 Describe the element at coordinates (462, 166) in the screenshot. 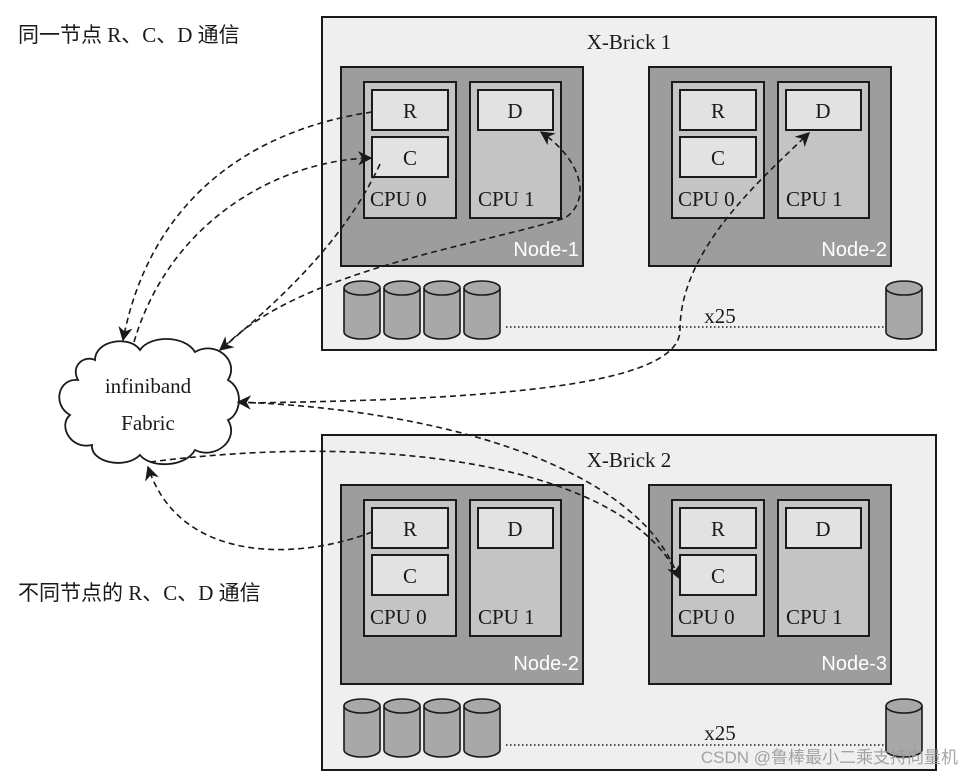

I see `node: R C CPU 0 D CPU 1 Node-1` at that location.